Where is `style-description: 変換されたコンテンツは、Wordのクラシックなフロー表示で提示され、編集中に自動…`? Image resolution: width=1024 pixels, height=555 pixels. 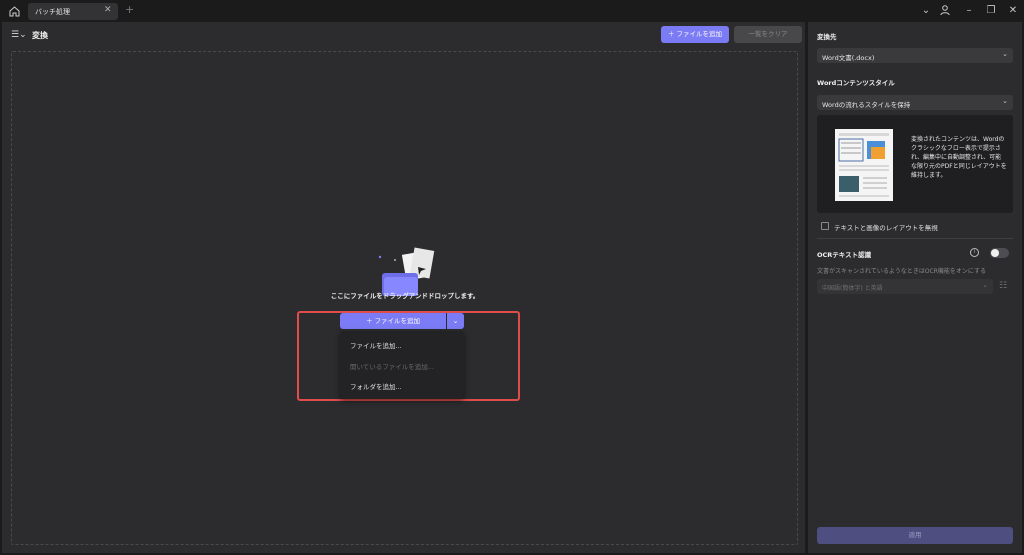 style-description: 変換されたコンテンツは、Wordのクラシックなフロー表示で提示され、編集中に自動… is located at coordinates (959, 157).